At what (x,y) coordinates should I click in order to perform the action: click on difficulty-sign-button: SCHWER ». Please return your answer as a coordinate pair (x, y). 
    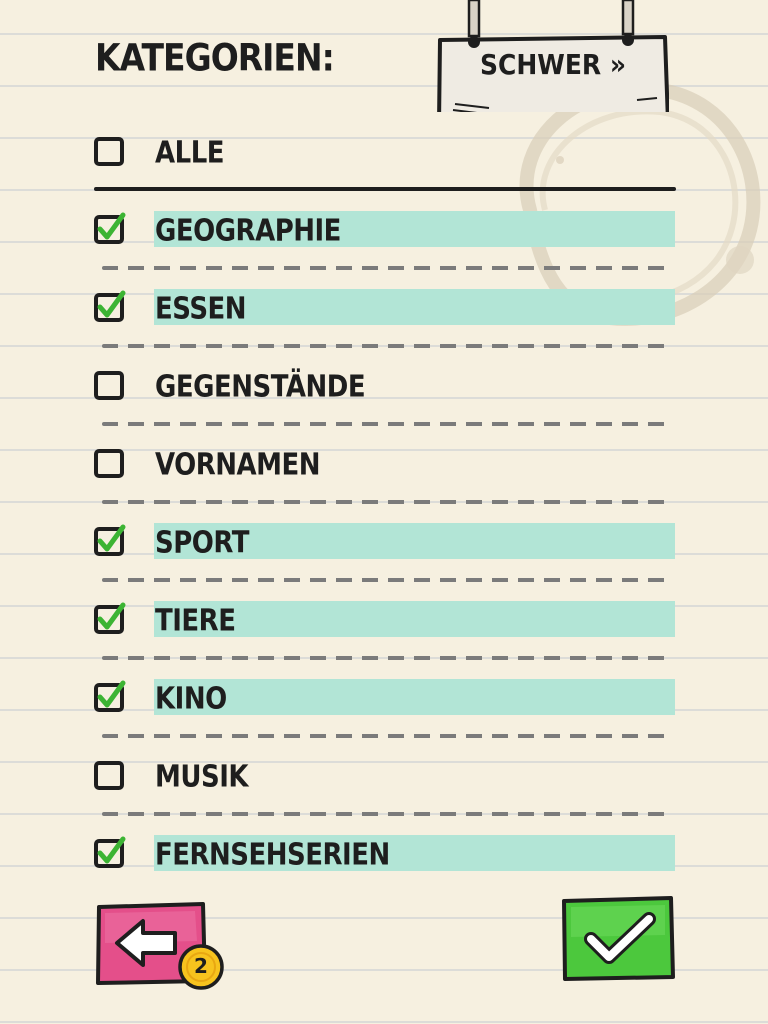
    Looking at the image, I should click on (553, 56).